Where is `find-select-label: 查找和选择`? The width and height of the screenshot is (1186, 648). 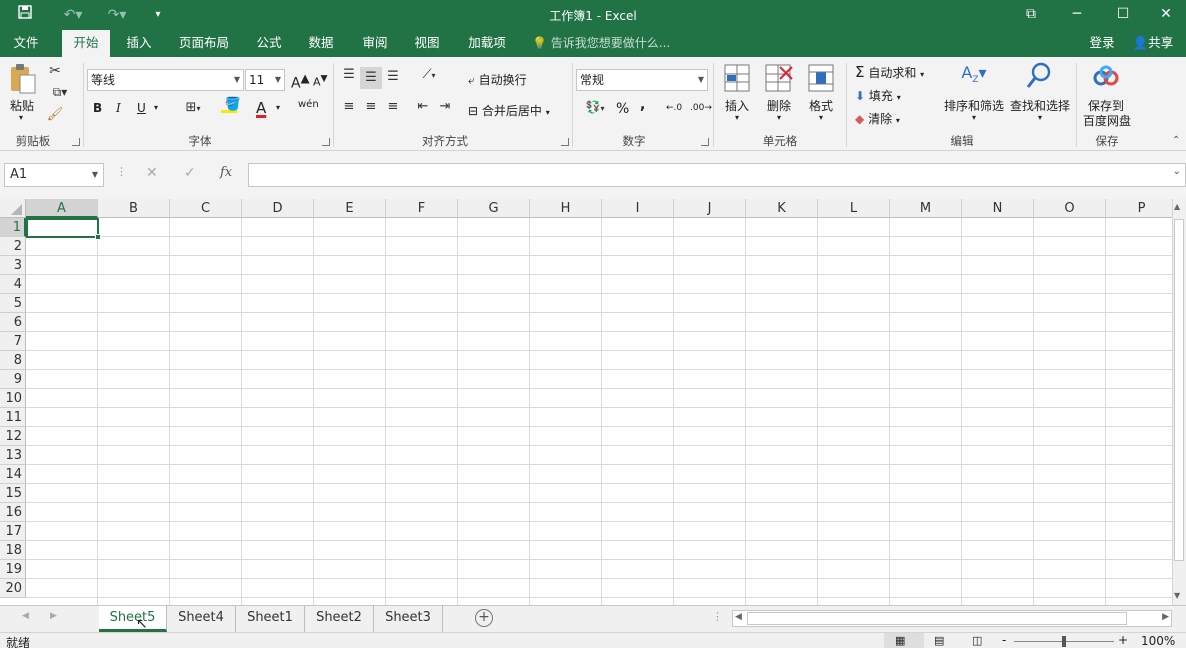 find-select-label: 查找和选择 is located at coordinates (1040, 105).